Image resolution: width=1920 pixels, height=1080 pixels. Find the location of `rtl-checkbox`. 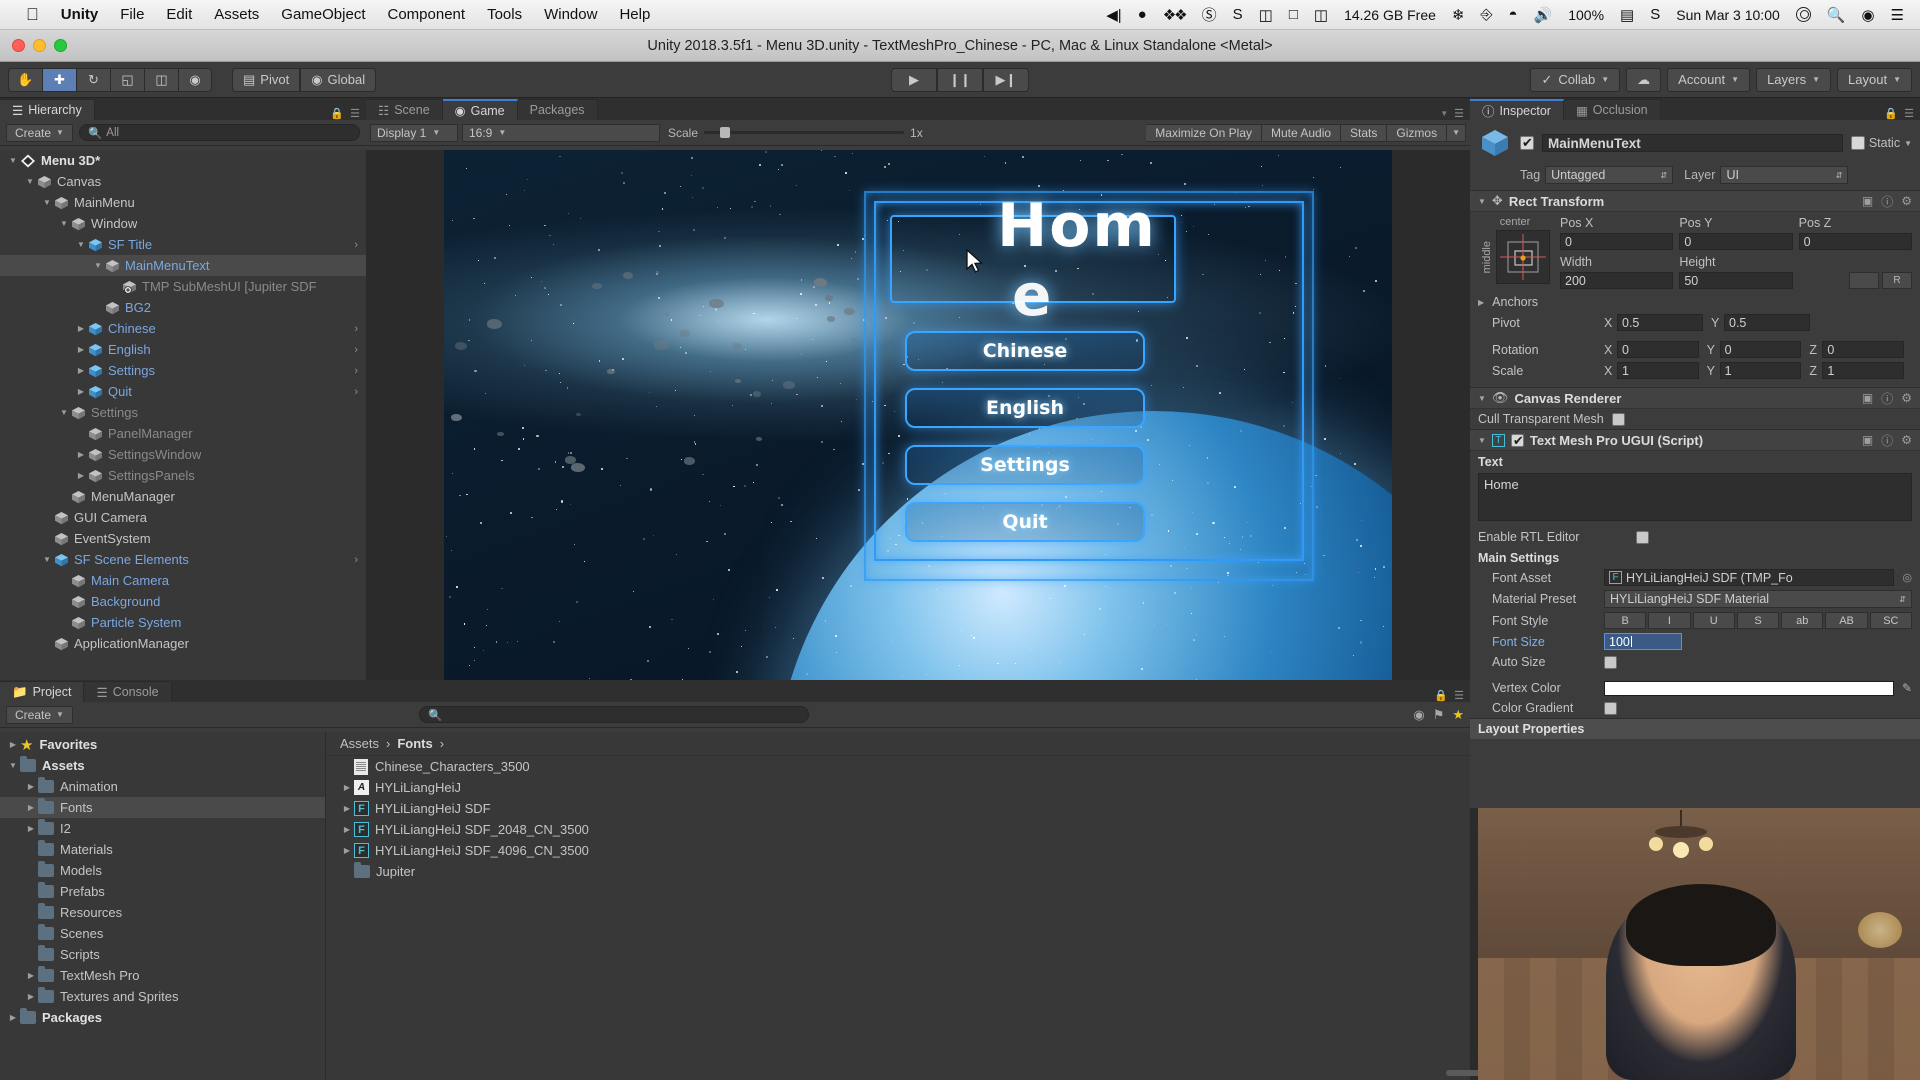

rtl-checkbox is located at coordinates (1642, 537).